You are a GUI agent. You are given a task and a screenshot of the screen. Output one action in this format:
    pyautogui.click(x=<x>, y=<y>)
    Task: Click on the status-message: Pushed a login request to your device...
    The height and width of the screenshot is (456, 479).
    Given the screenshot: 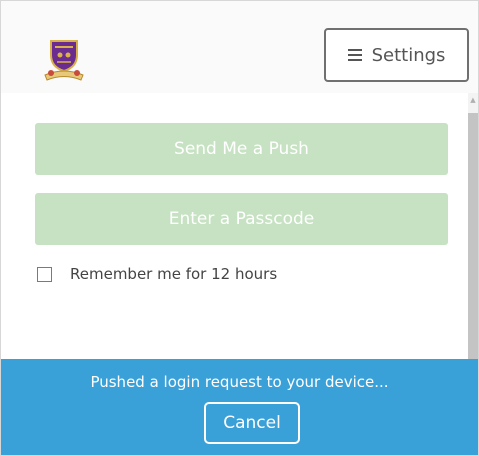 What is the action you would take?
    pyautogui.click(x=239, y=382)
    